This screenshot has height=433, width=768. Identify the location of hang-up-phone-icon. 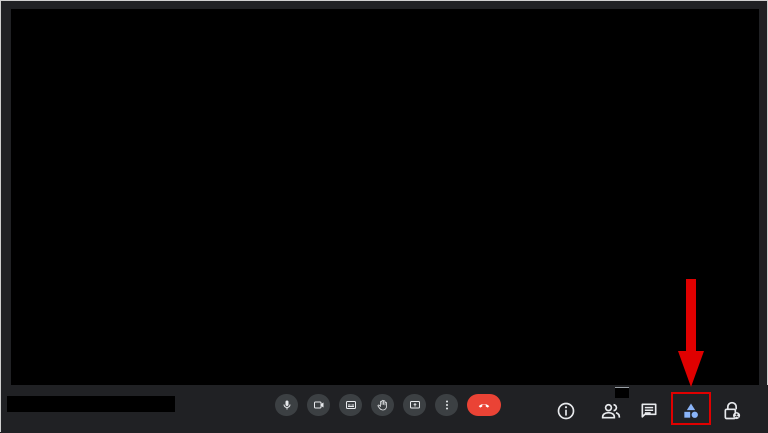
(484, 405).